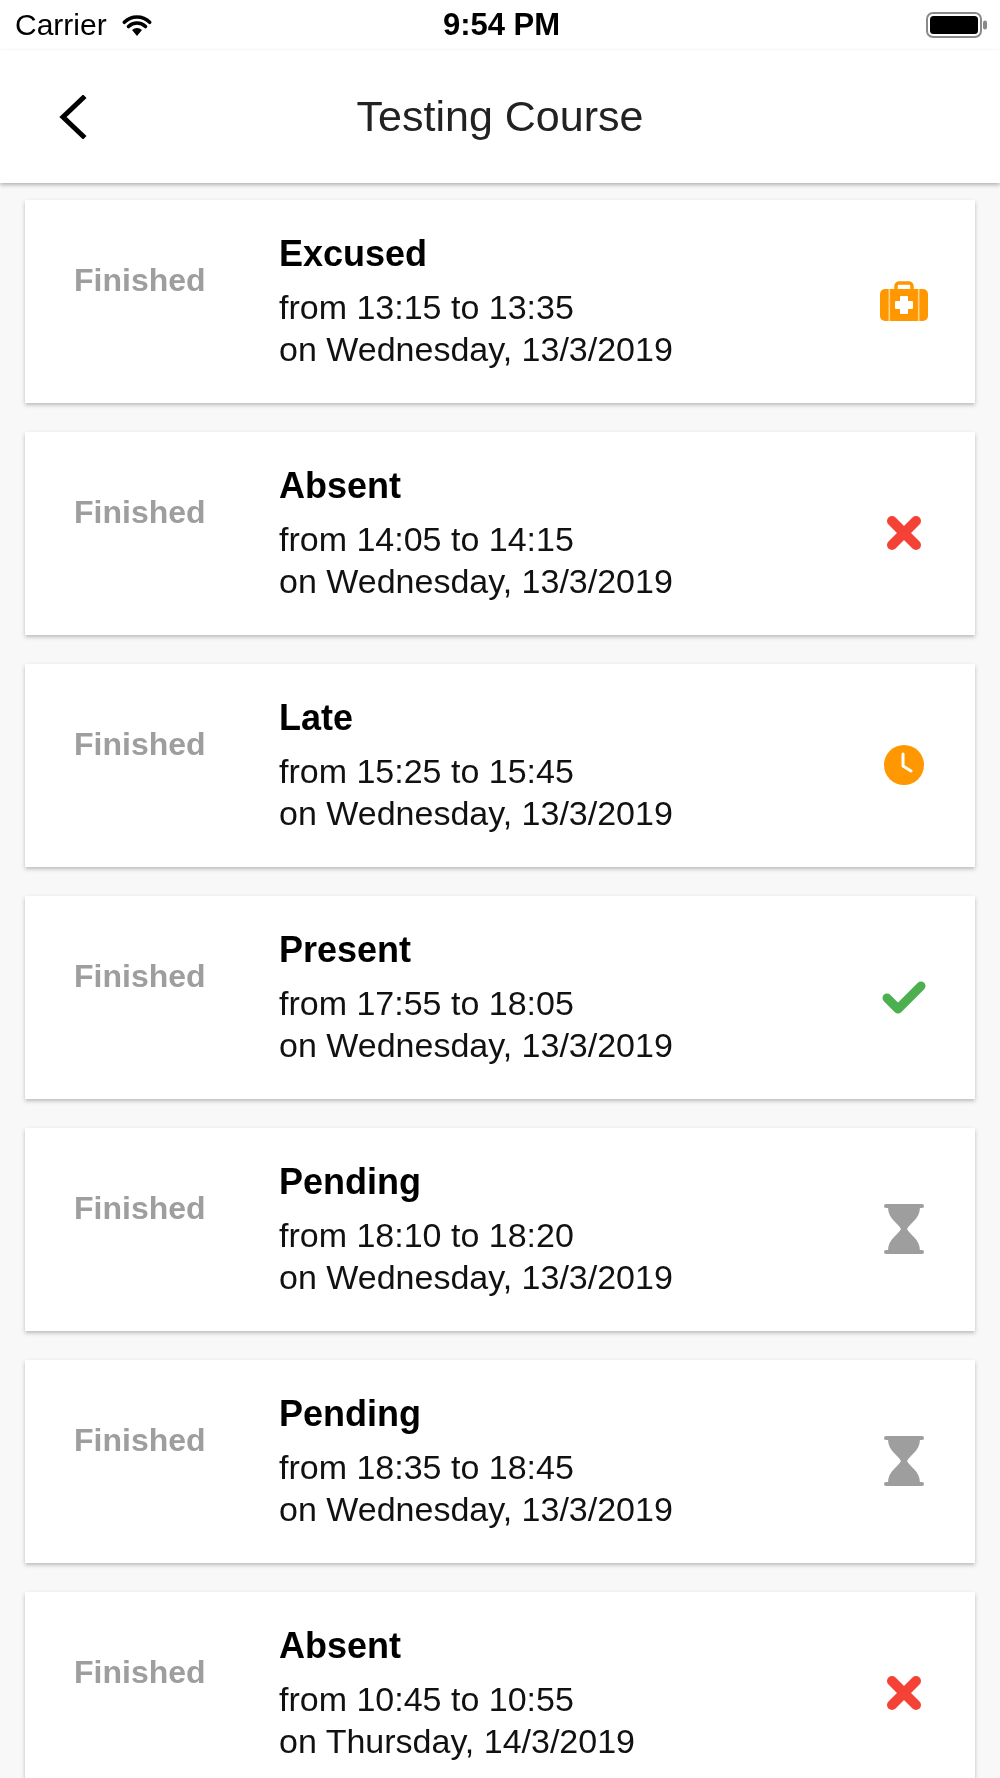 Image resolution: width=1000 pixels, height=1778 pixels. I want to click on session-card: Finished Pending from 18:10 to 18:20 on Wednesday, 13/3/2019, so click(500, 1229).